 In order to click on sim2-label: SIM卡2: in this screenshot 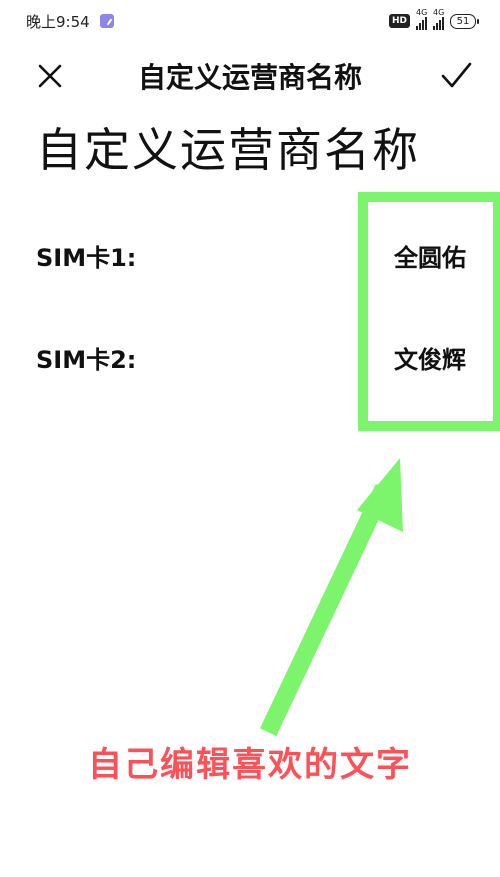, I will do `click(86, 360)`.